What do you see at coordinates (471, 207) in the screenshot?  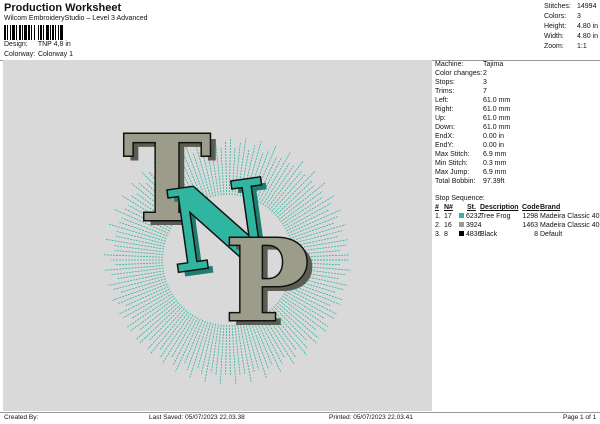 I see `col-st: St.` at bounding box center [471, 207].